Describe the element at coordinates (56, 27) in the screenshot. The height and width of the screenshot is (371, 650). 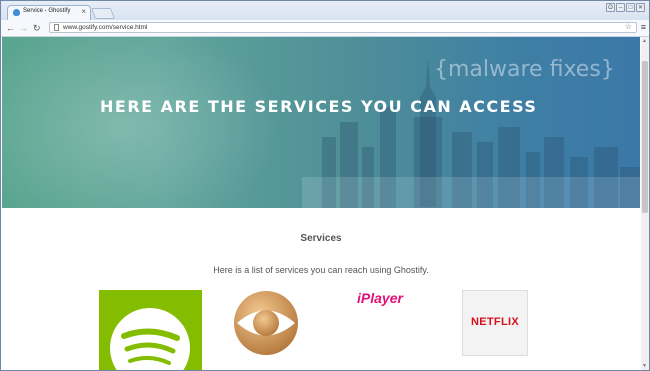
I see `page-icon` at that location.